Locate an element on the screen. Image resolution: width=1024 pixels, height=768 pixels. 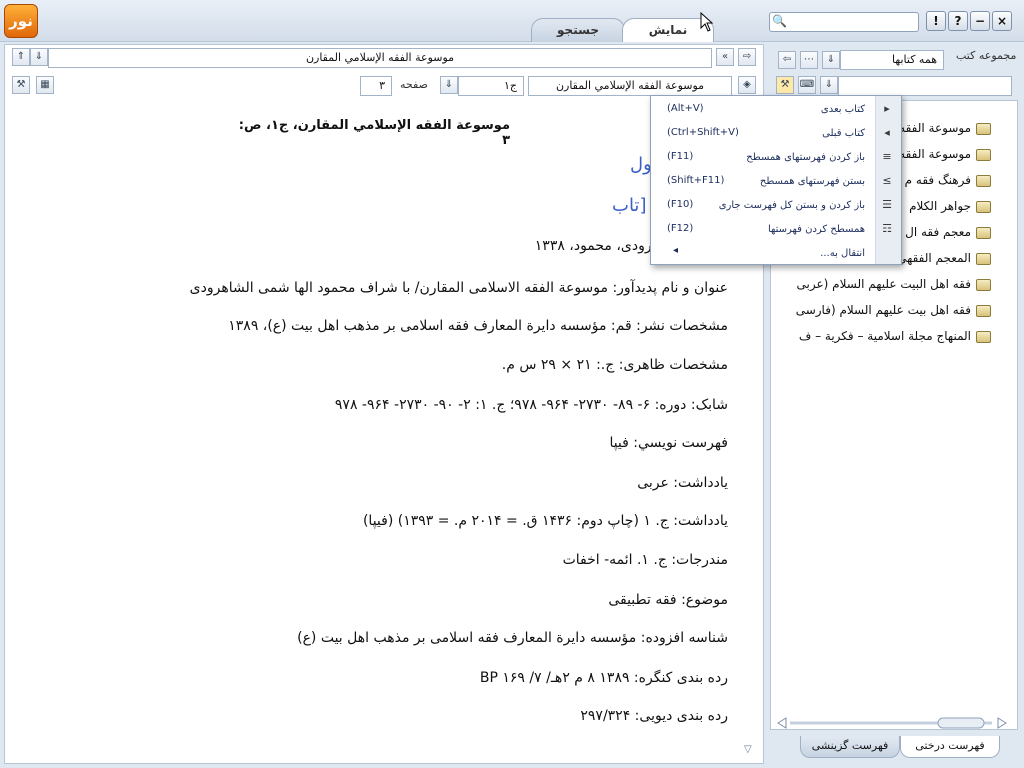
tools-icon: ⚒ is located at coordinates (21, 85).